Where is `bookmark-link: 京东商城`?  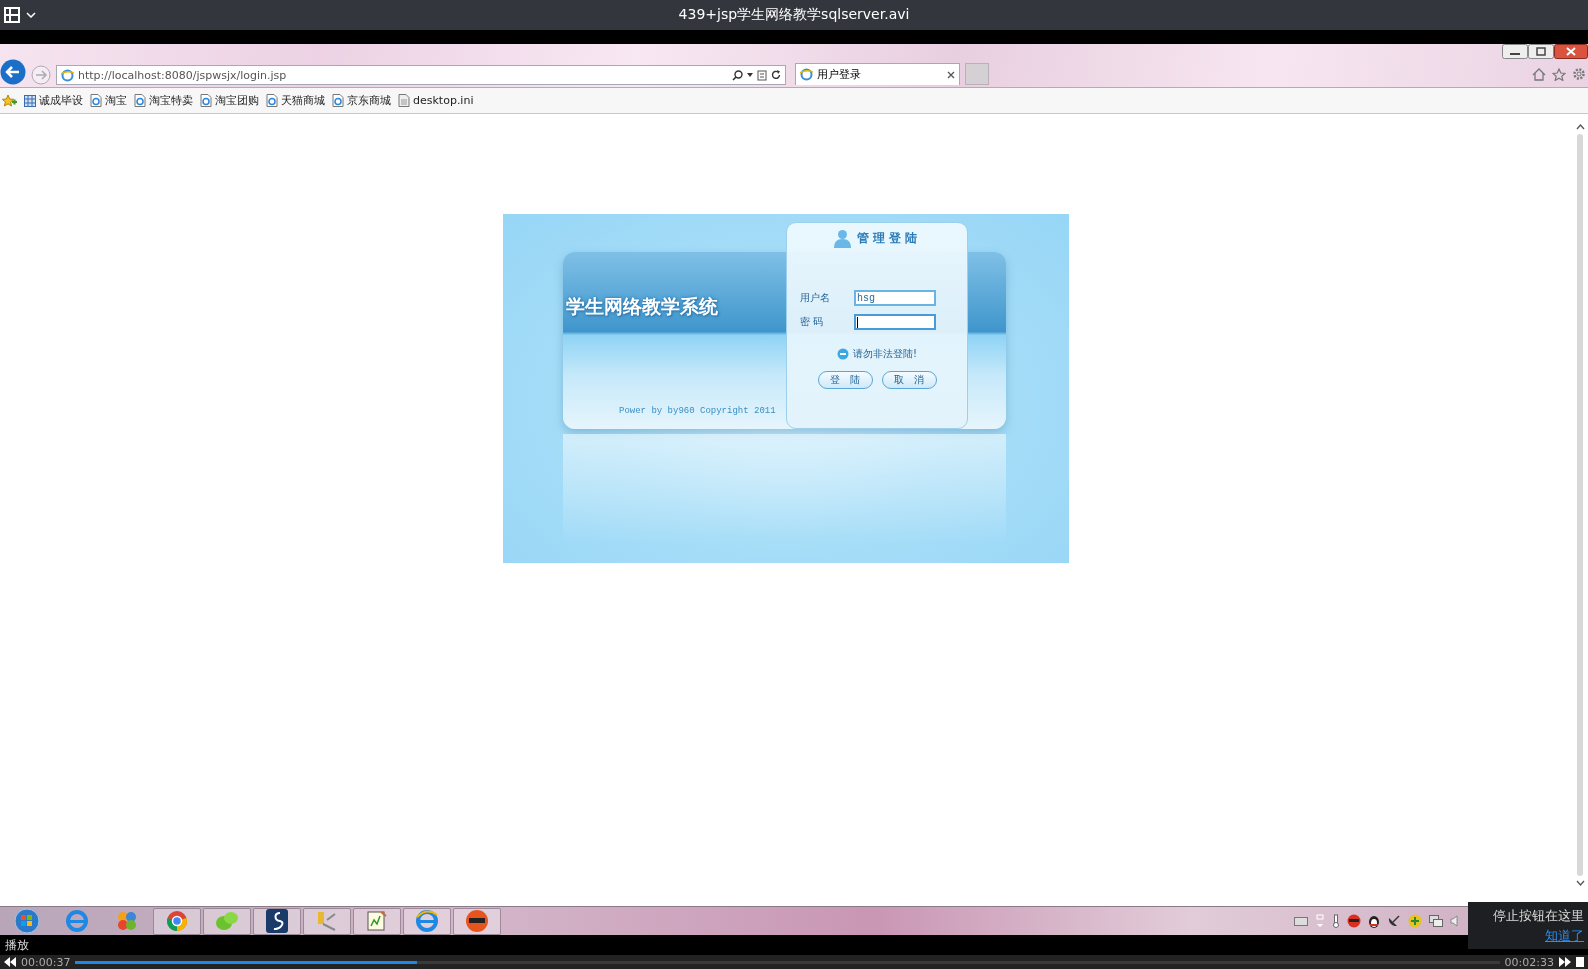 bookmark-link: 京东商城 is located at coordinates (361, 100).